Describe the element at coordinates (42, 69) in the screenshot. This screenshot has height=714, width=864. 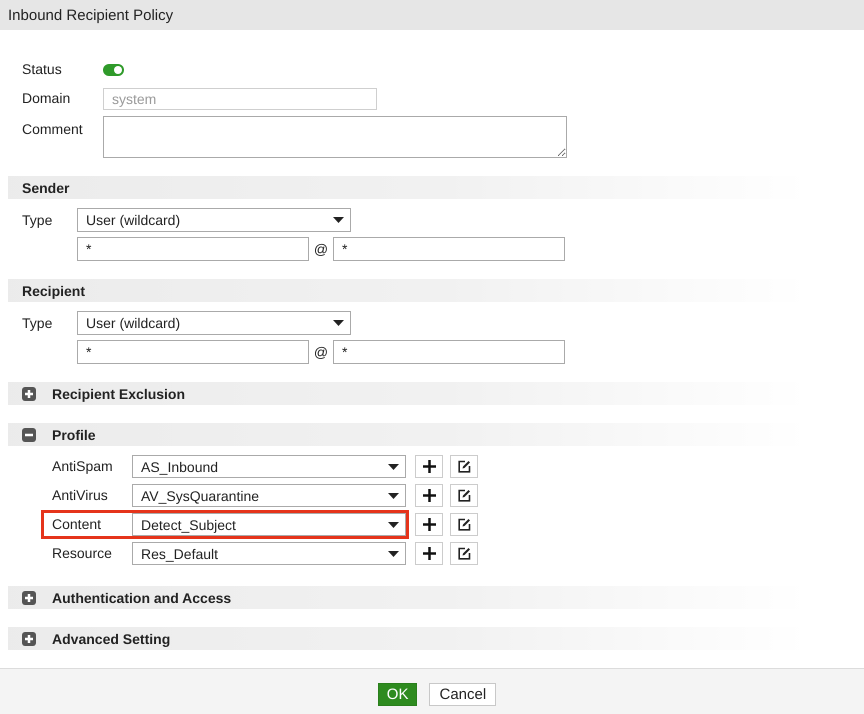
I see `field-label: Status` at that location.